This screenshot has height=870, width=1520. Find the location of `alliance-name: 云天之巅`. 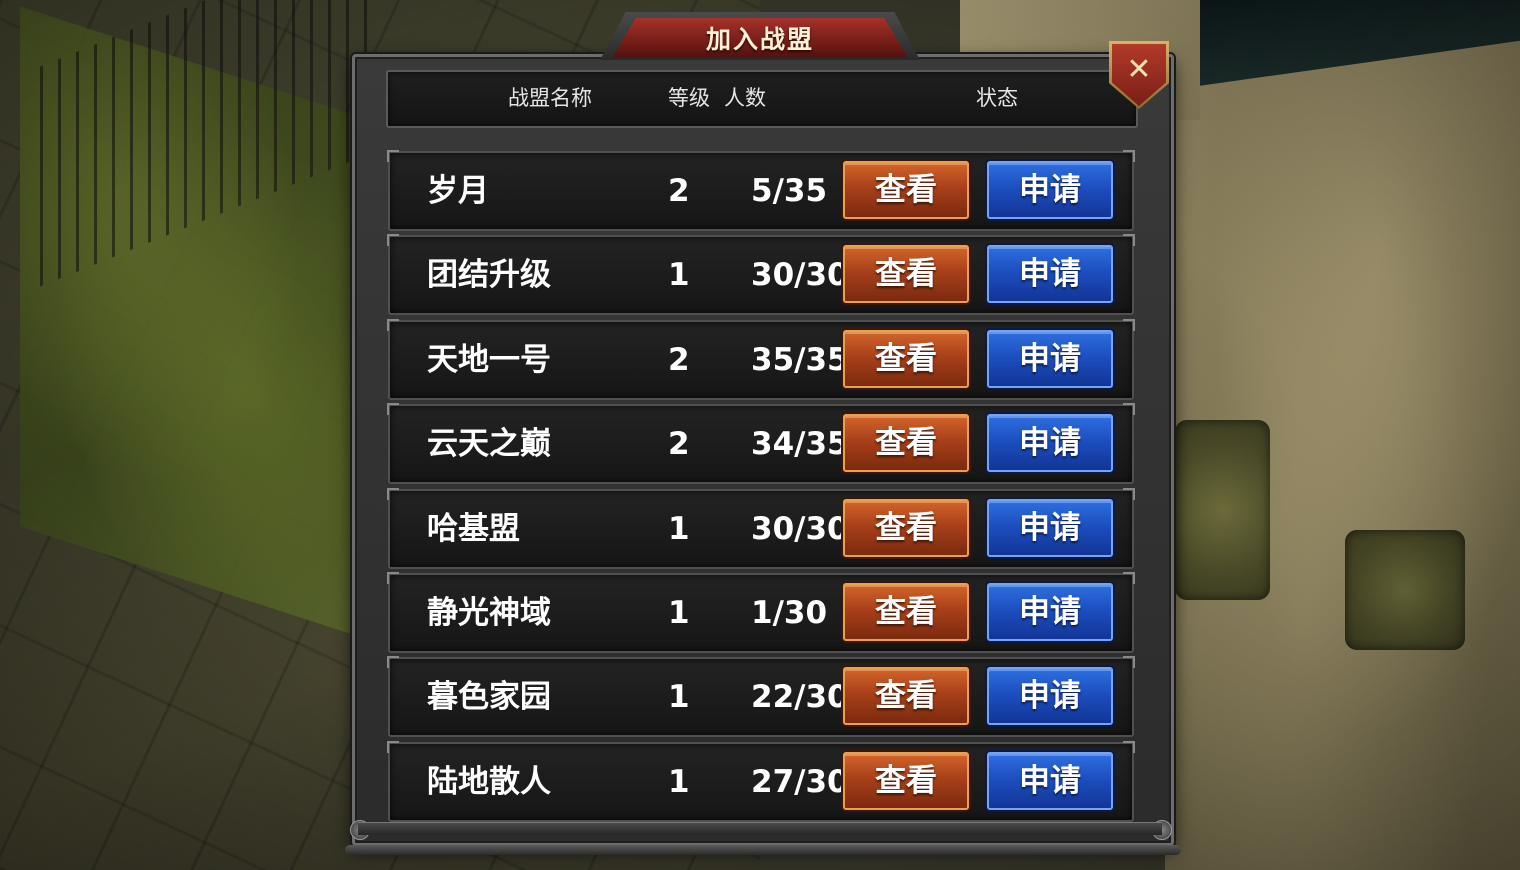

alliance-name: 云天之巅 is located at coordinates (489, 444).